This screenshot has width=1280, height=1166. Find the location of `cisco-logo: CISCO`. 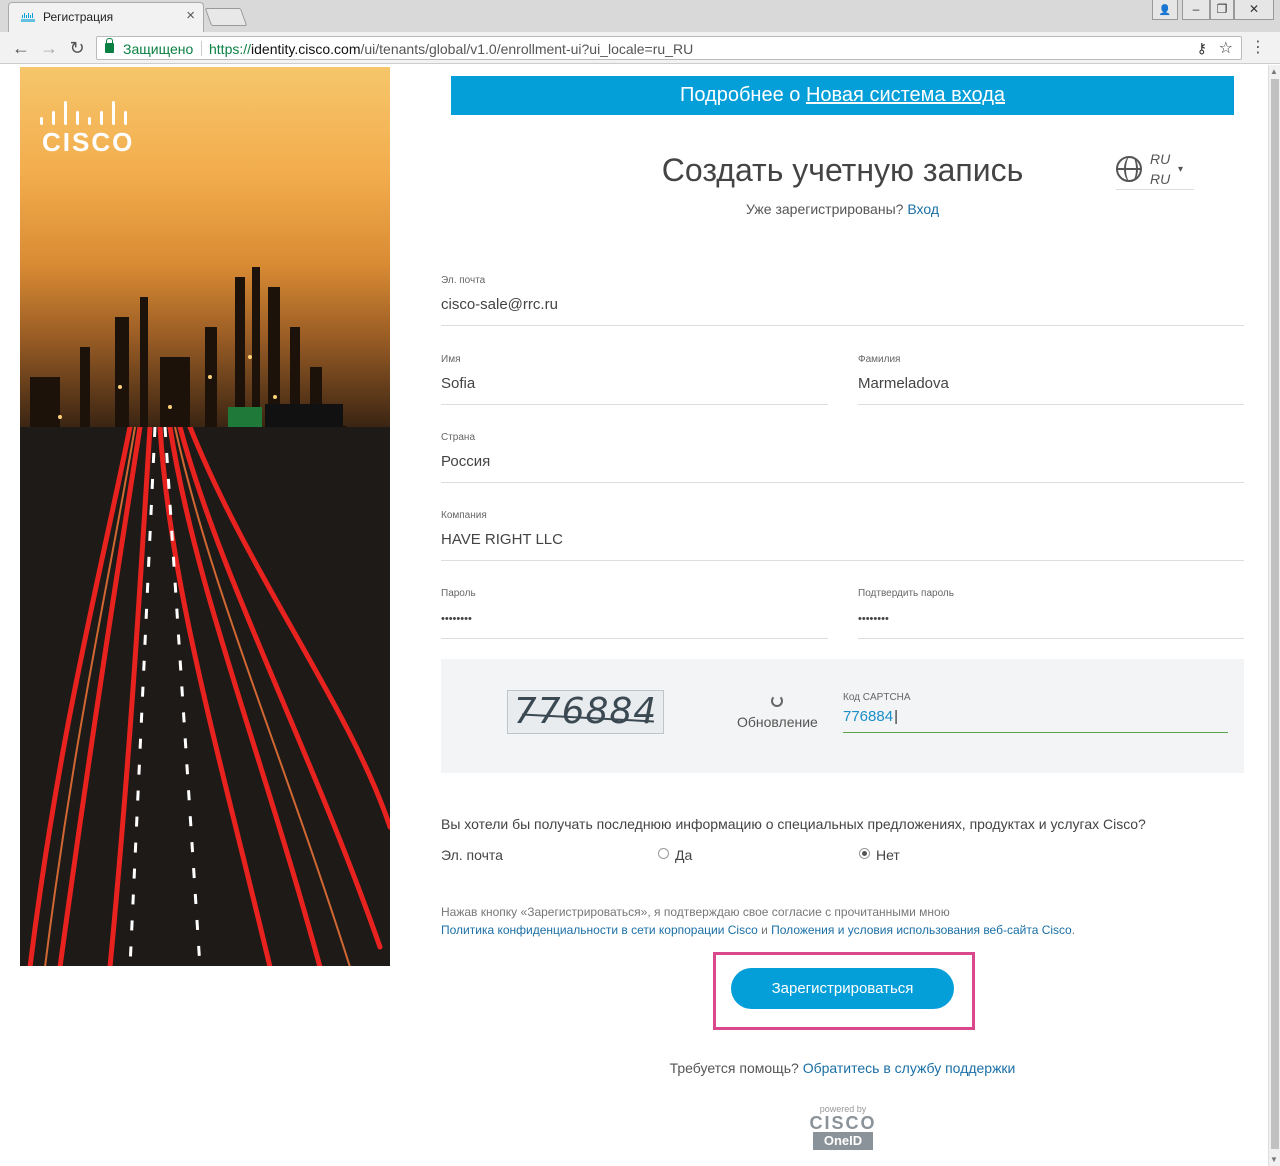

cisco-logo: CISCO is located at coordinates (87, 129).